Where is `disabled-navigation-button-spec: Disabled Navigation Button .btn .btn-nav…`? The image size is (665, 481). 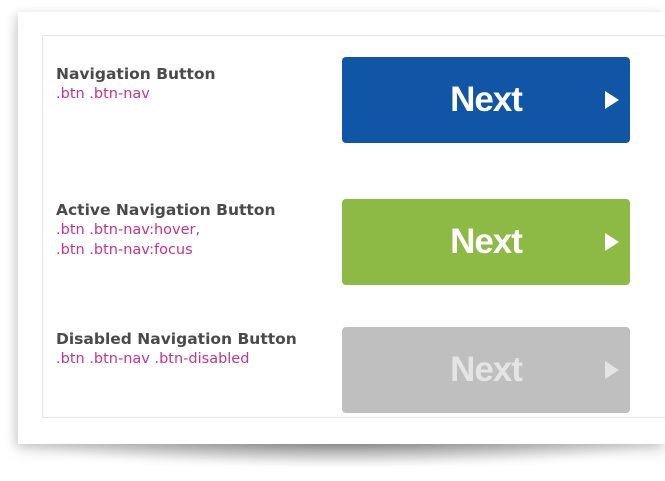
disabled-navigation-button-spec: Disabled Navigation Button .btn .btn-nav… is located at coordinates (176, 349).